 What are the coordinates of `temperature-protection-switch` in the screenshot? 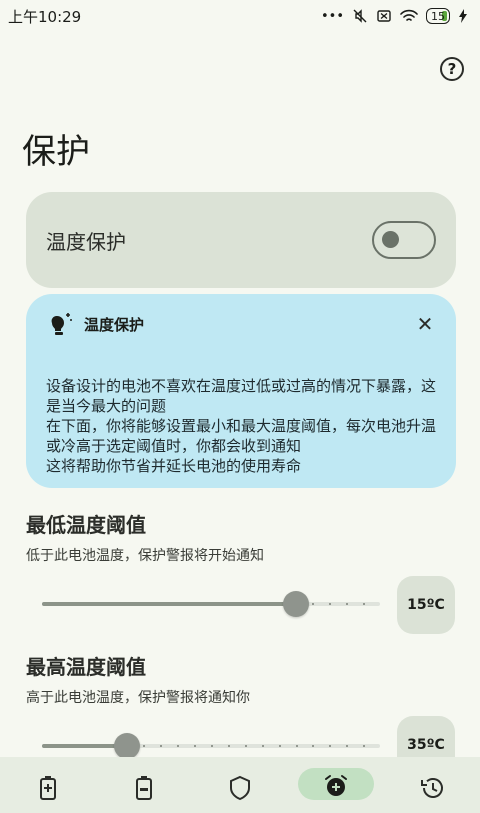 It's located at (404, 240).